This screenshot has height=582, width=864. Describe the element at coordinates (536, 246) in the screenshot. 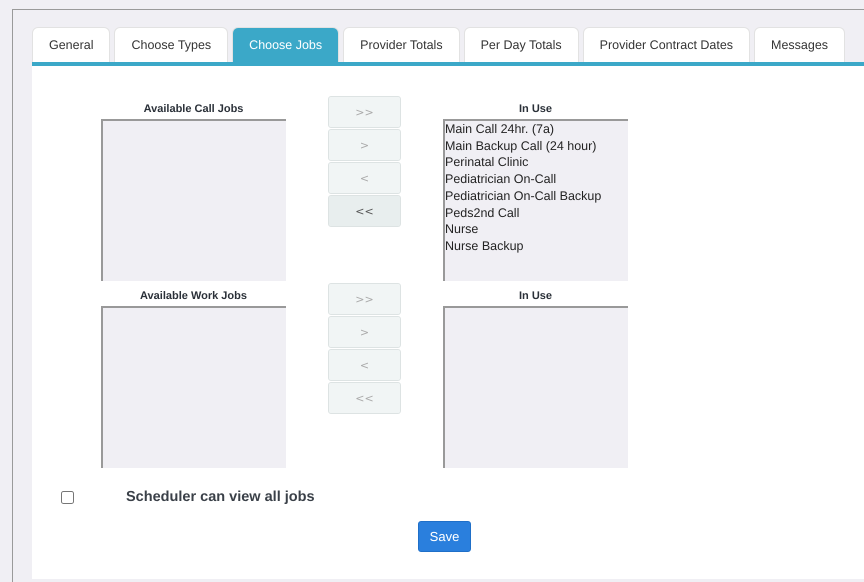

I see `list-item: Nurse Backup` at that location.